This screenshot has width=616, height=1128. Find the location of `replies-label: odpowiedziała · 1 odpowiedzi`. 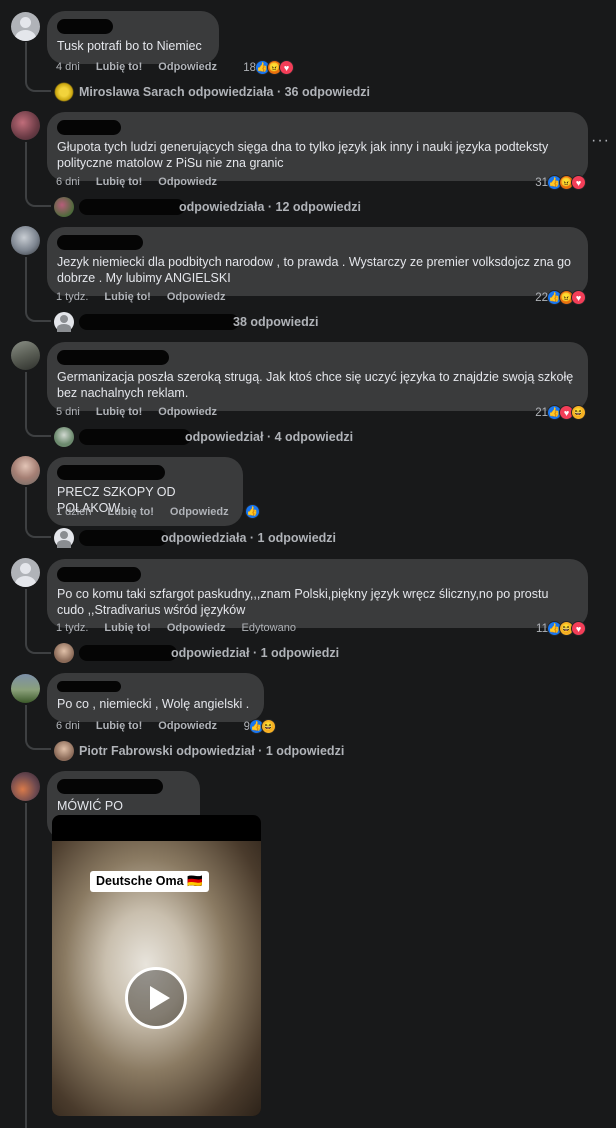

replies-label: odpowiedziała · 1 odpowiedzi is located at coordinates (249, 538).